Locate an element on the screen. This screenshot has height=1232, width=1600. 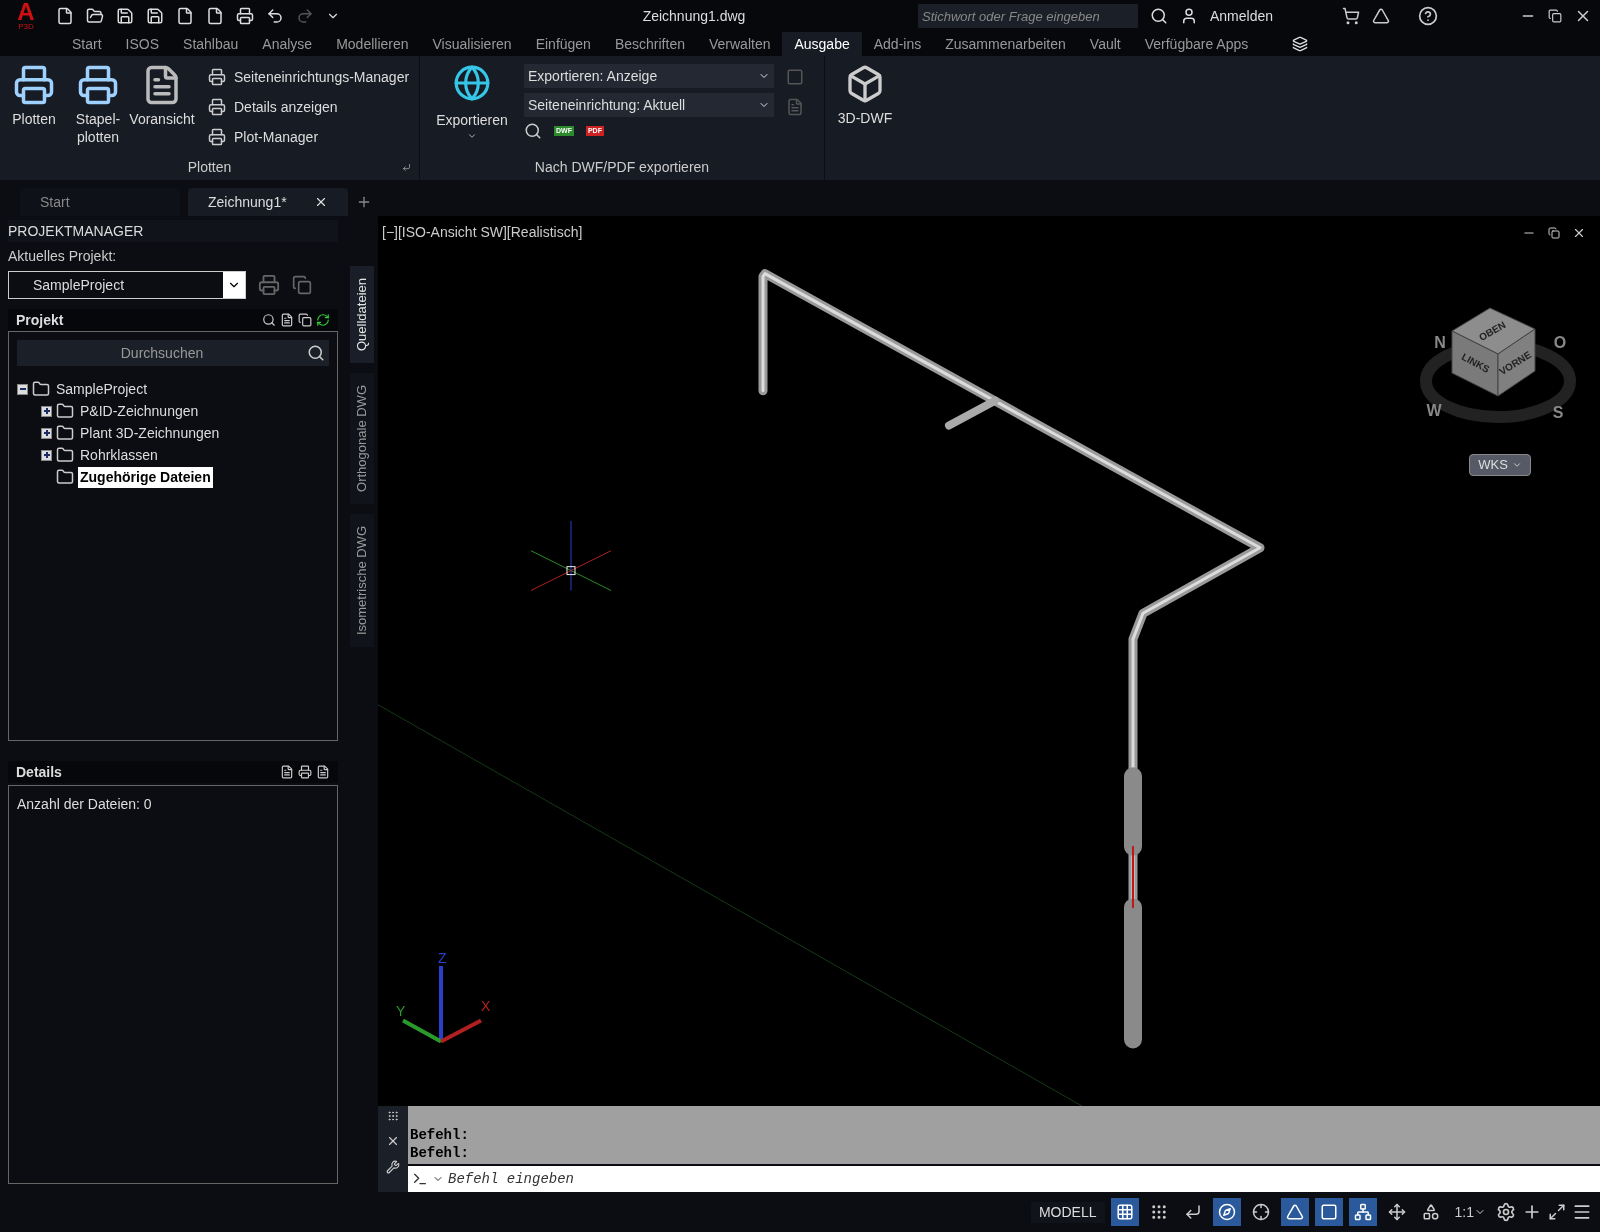
ribbon-button: Voransicht is located at coordinates (162, 119).